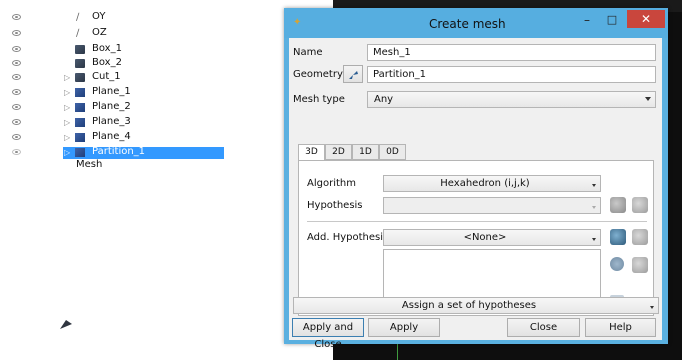 Image resolution: width=682 pixels, height=360 pixels. Describe the element at coordinates (80, 152) in the screenshot. I see `partition-icon` at that location.